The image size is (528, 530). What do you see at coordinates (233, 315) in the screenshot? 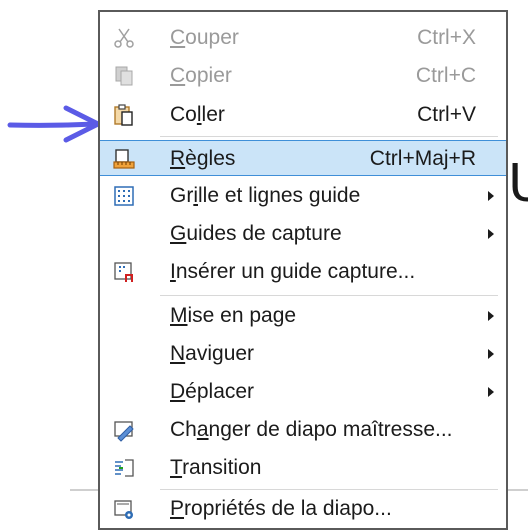
I see `menu-item-label: Mise en page` at bounding box center [233, 315].